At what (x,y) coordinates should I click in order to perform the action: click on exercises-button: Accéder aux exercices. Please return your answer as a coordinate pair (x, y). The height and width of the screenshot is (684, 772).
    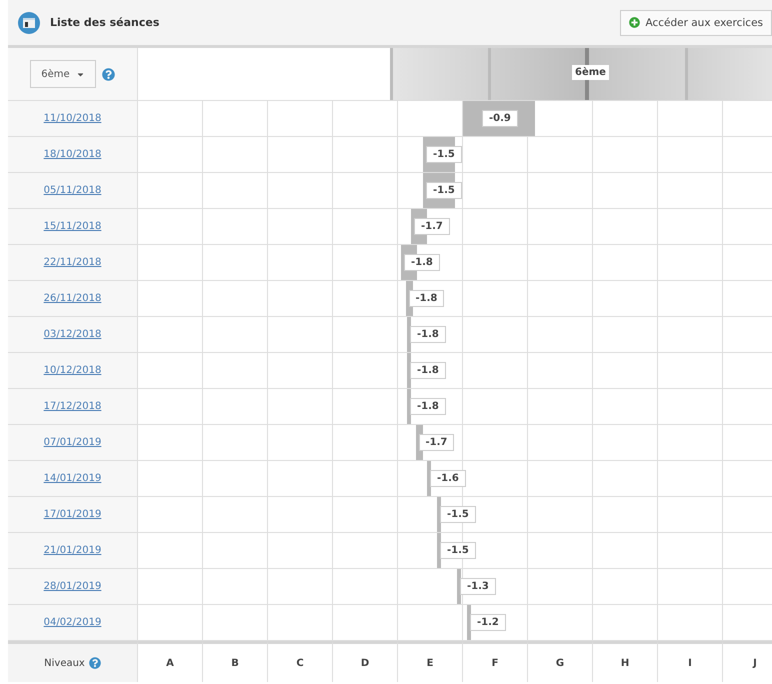
    Looking at the image, I should click on (696, 23).